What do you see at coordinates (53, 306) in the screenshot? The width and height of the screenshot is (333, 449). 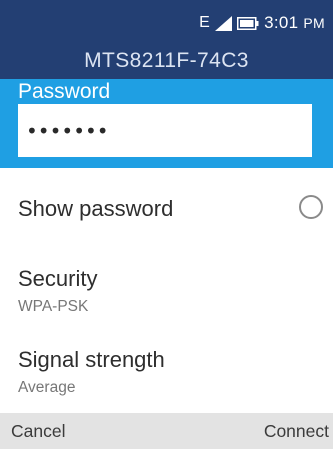 I see `security-value: WPA-PSK` at bounding box center [53, 306].